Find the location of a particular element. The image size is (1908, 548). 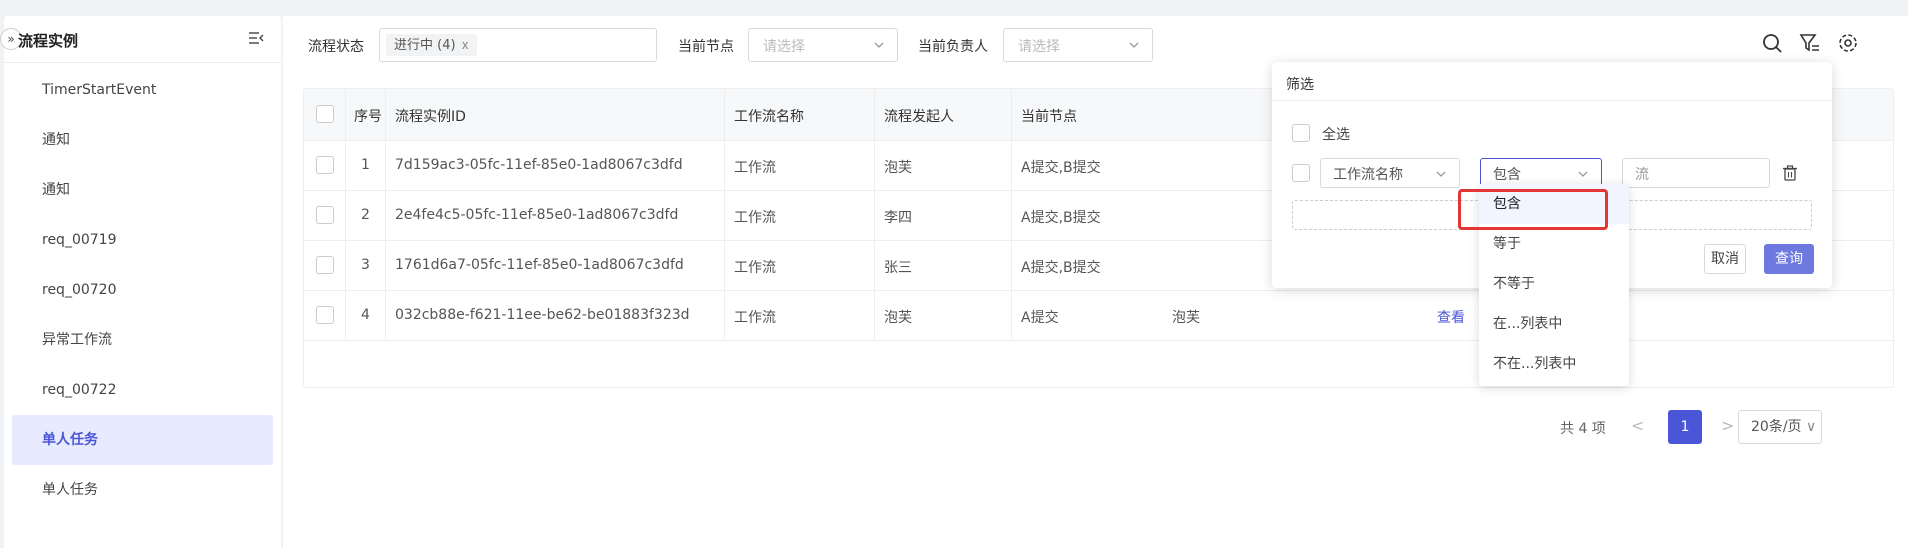

row-index: 3 is located at coordinates (365, 265).